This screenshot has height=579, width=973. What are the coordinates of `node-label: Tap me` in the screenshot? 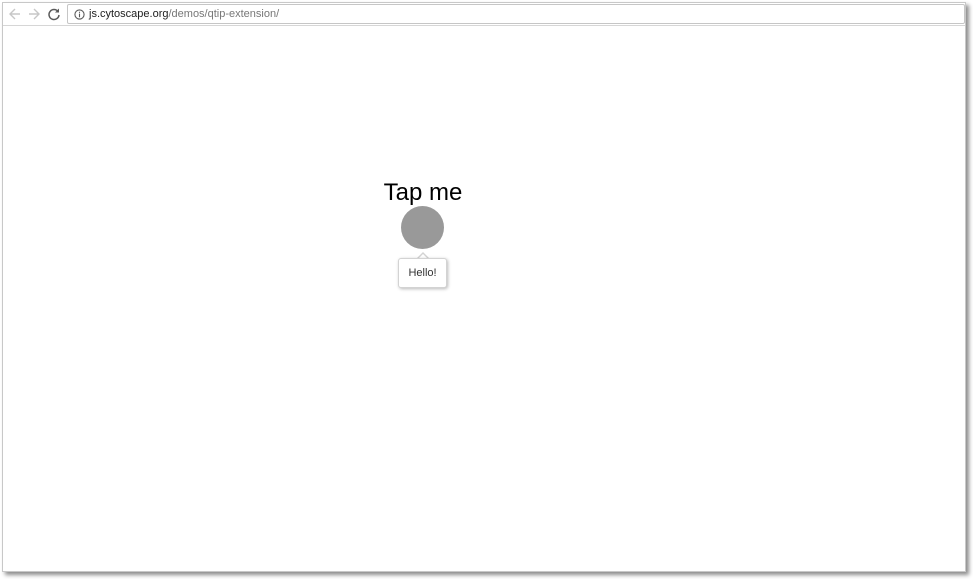 It's located at (423, 192).